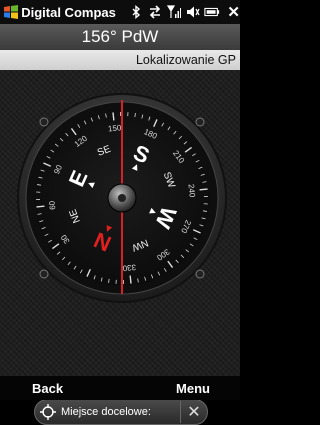  Describe the element at coordinates (136, 12) in the screenshot. I see `bluetooth-icon` at that location.